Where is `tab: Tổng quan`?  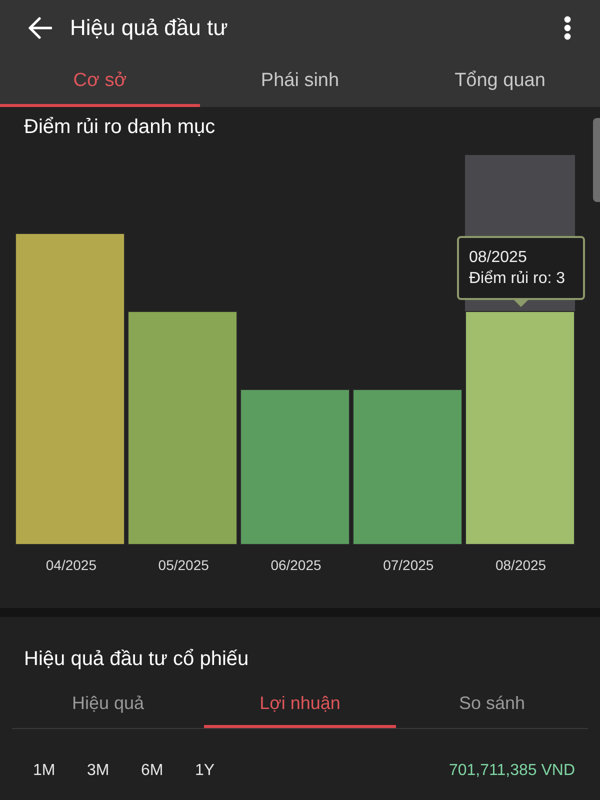 tab: Tổng quan is located at coordinates (500, 81).